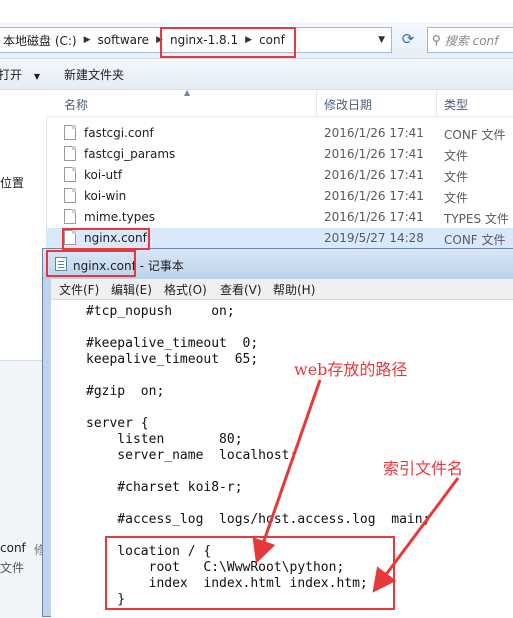 Image resolution: width=513 pixels, height=618 pixels. I want to click on file-row: mime.types 2016/1/26 17:41 TYPES 文件, so click(279, 217).